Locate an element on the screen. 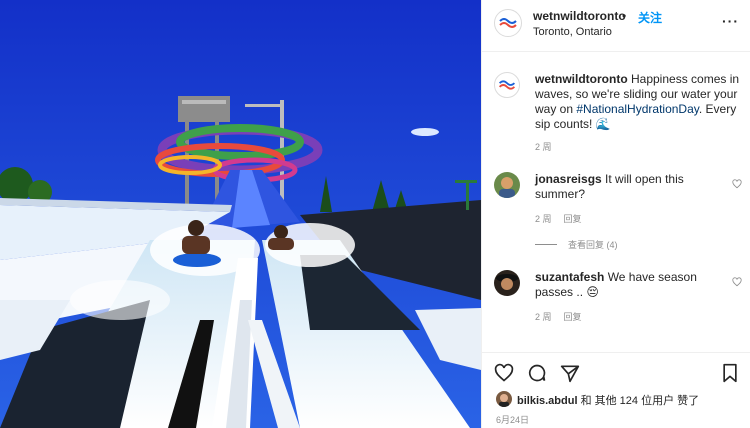 Image resolution: width=750 pixels, height=428 pixels. view-replies-button: 查看回复 (4) is located at coordinates (593, 244).